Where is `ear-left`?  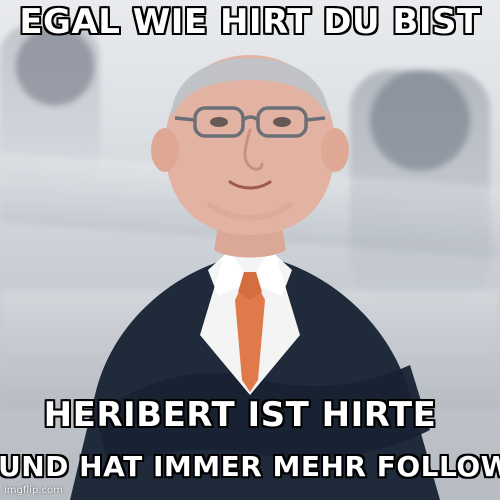 ear-left is located at coordinates (165, 150).